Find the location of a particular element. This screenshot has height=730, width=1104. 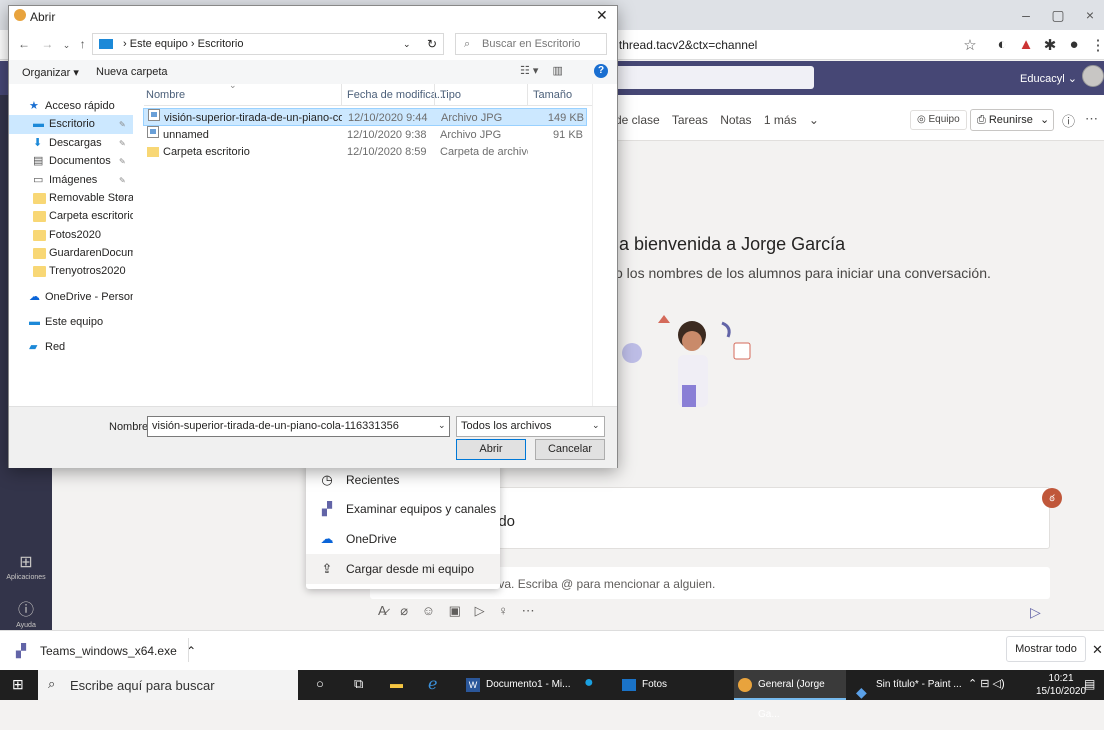

sticker-icon: ▣ is located at coordinates (455, 610).